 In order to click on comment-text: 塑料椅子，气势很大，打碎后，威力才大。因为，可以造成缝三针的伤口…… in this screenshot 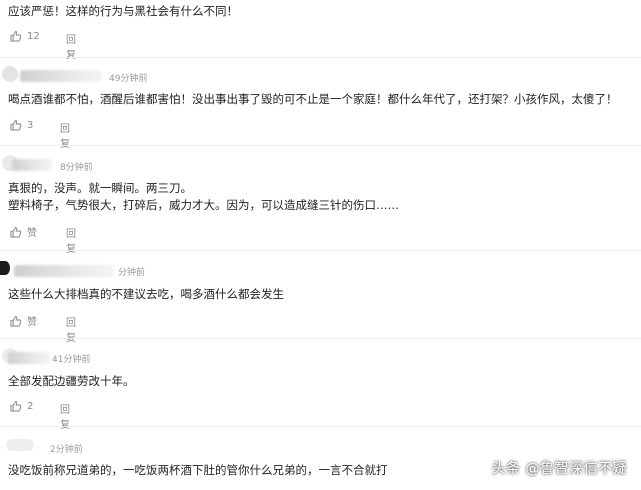, I will do `click(203, 205)`.